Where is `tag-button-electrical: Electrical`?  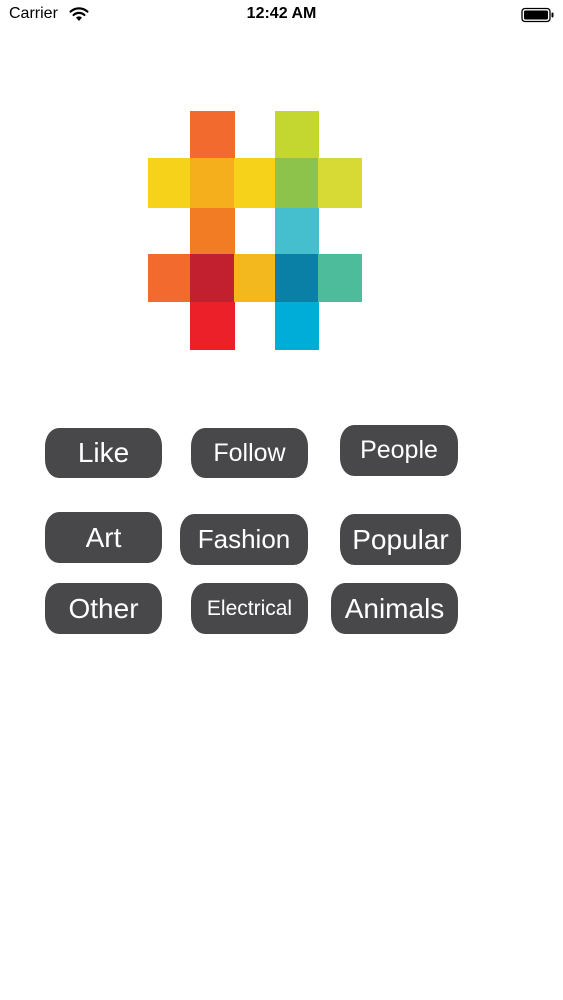
tag-button-electrical: Electrical is located at coordinates (249, 608).